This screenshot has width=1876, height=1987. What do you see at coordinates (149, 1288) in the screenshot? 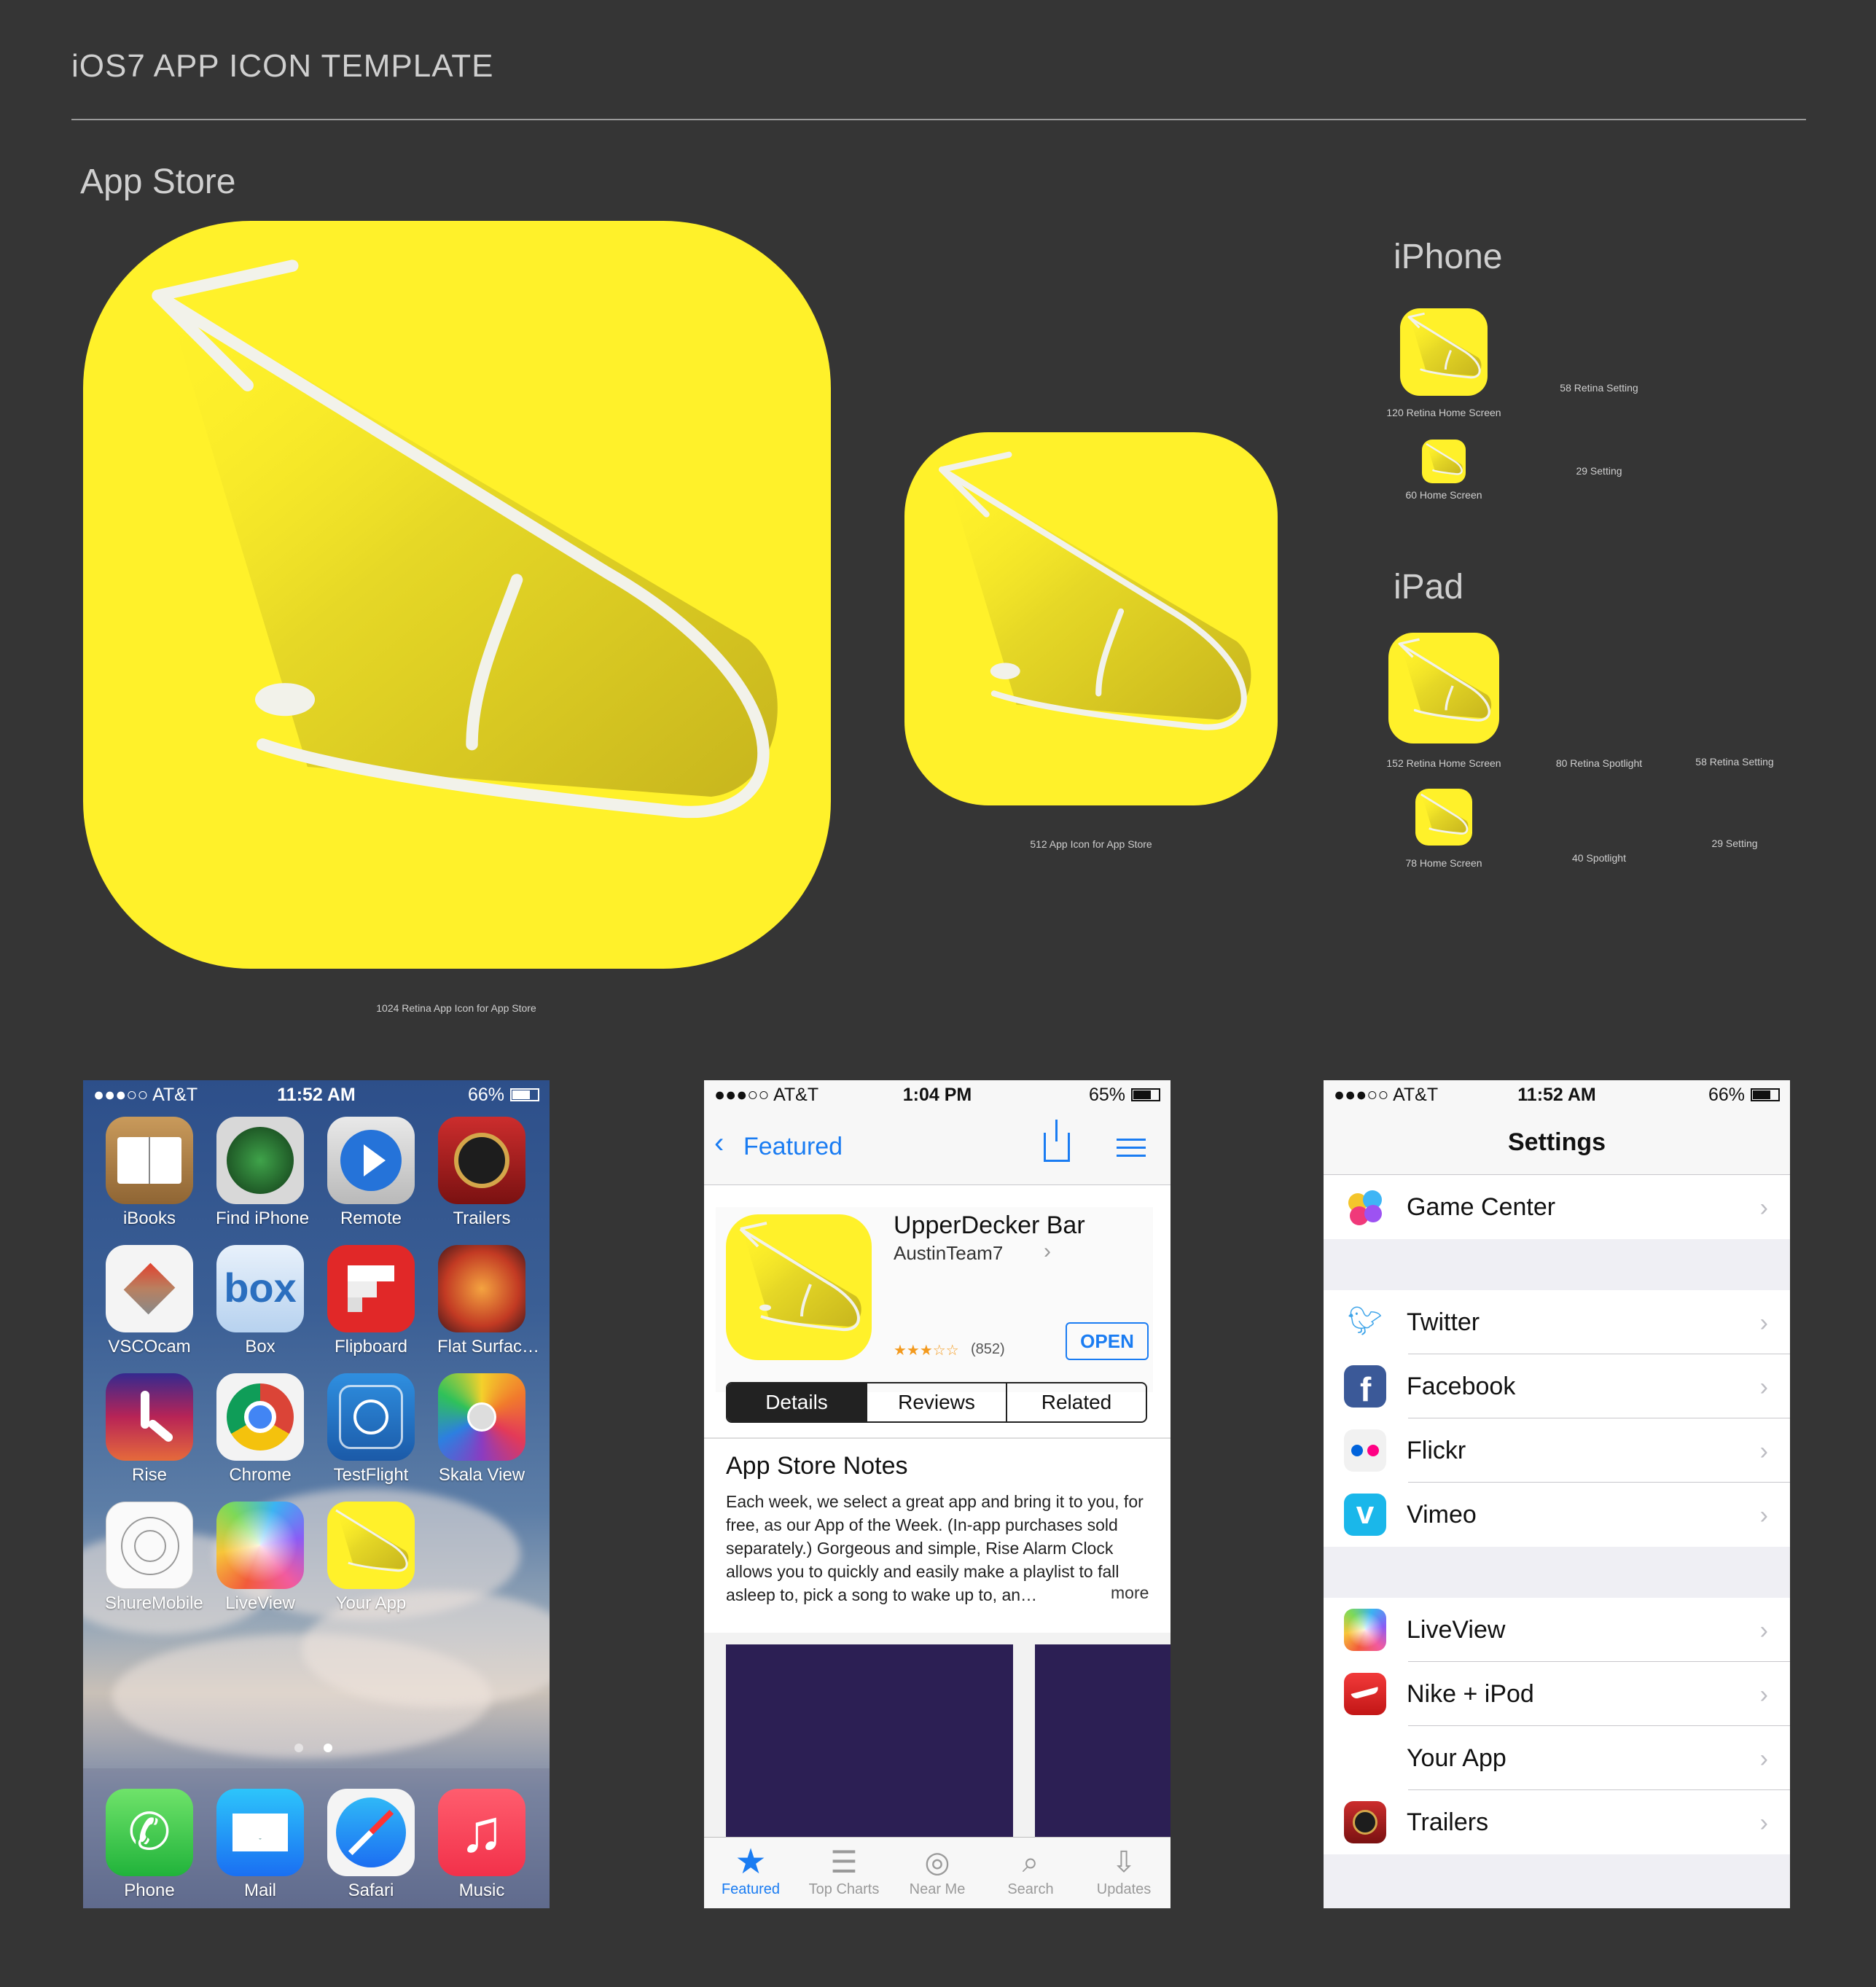
I see `vscocam-icon` at bounding box center [149, 1288].